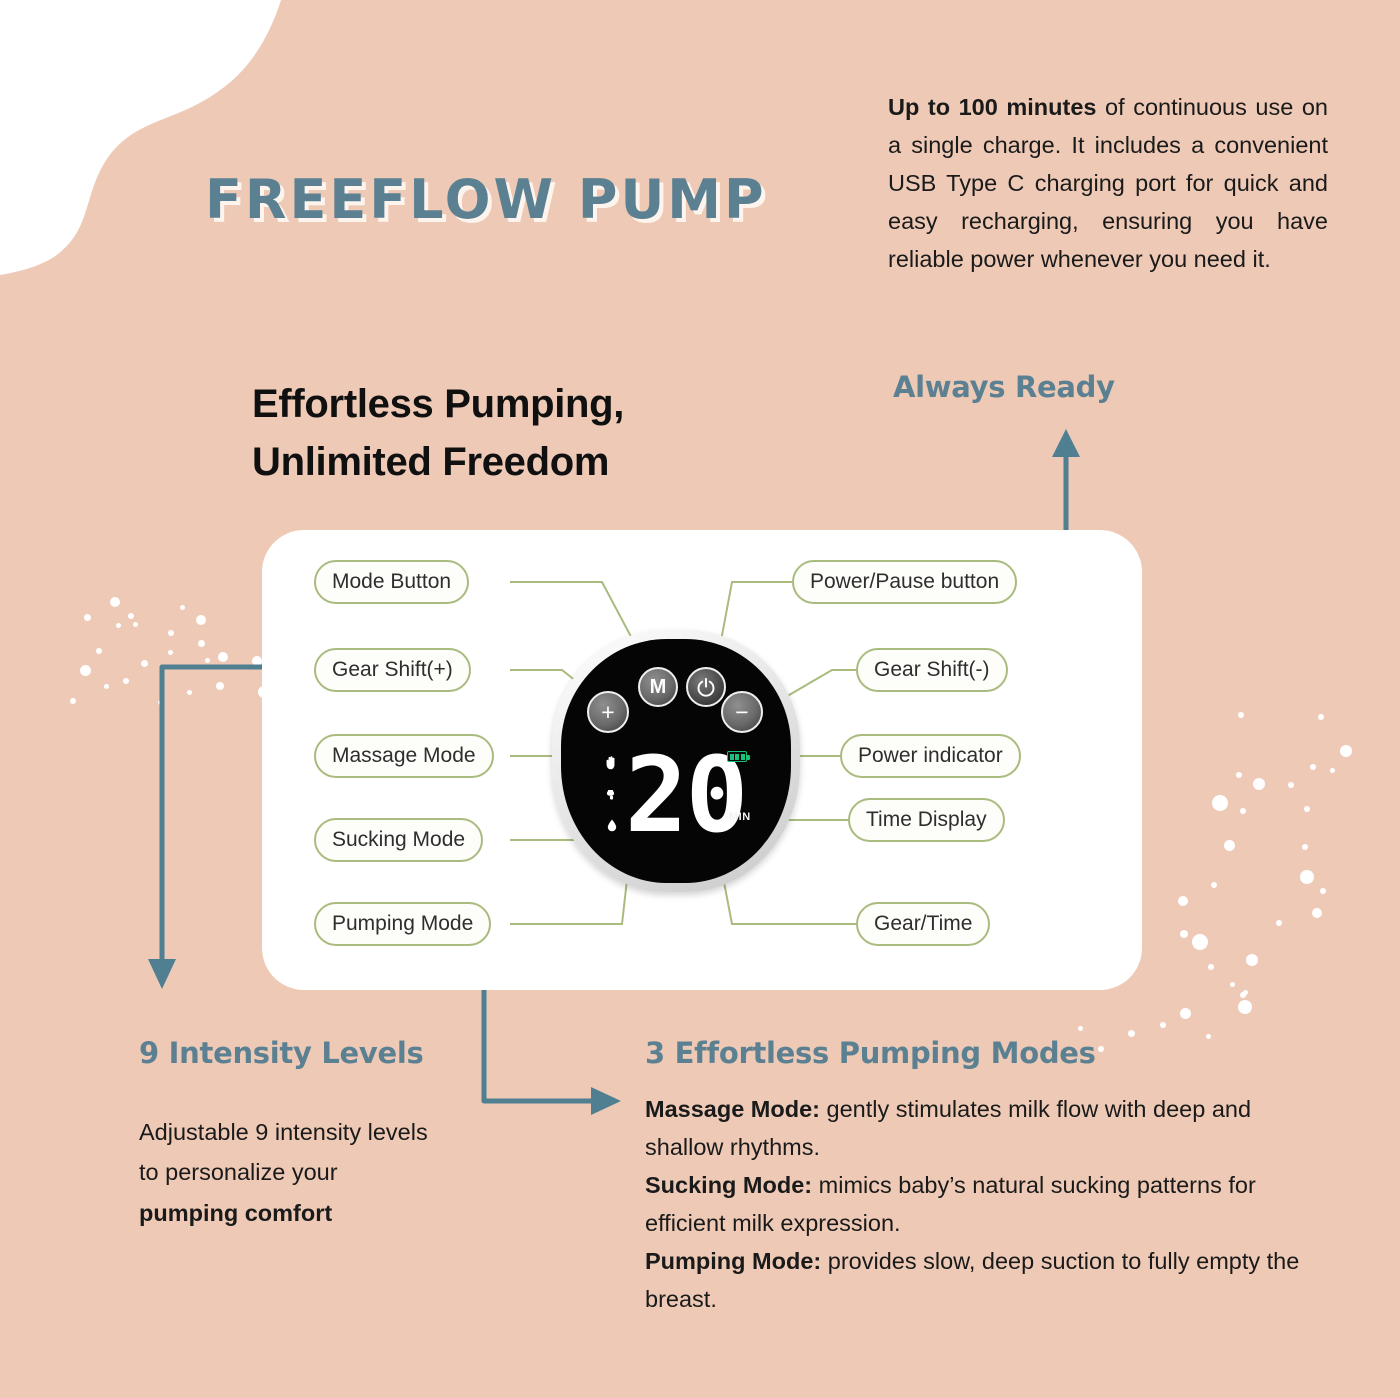 The width and height of the screenshot is (1400, 1398). Describe the element at coordinates (486, 199) in the screenshot. I see `brand-title: FREEFLOW PUMP` at that location.